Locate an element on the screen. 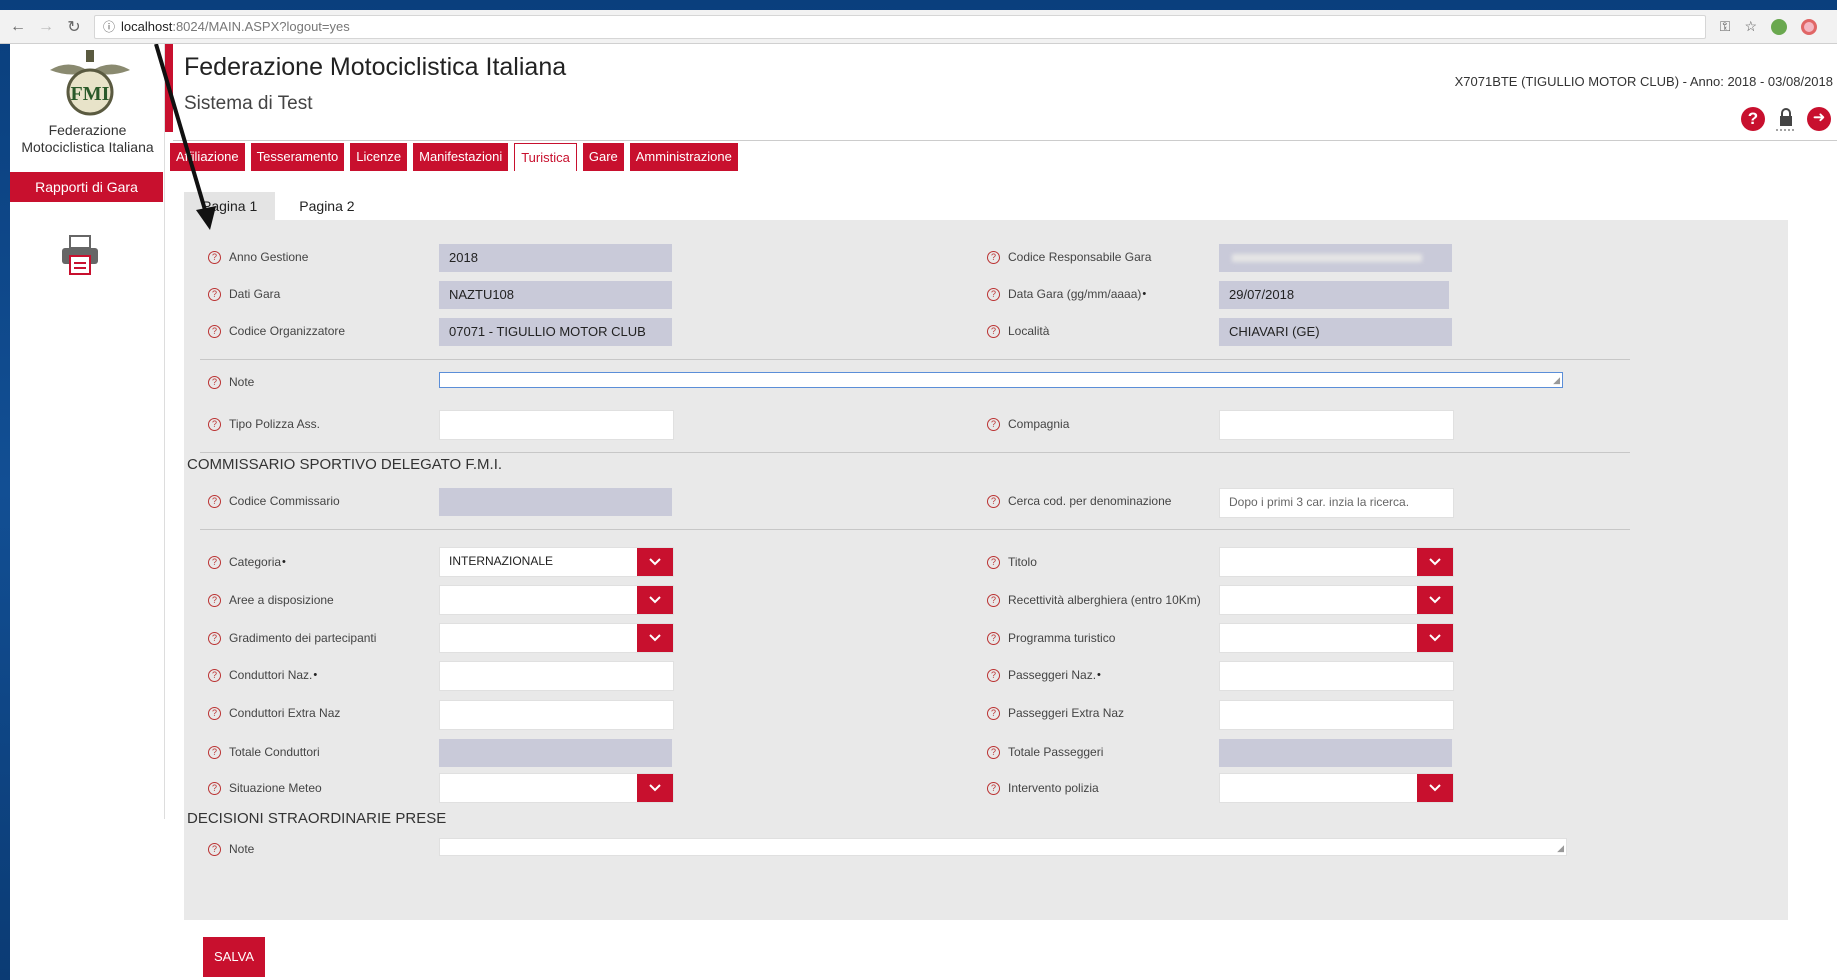 The image size is (1837, 980). tipo-polizza-input is located at coordinates (556, 425).